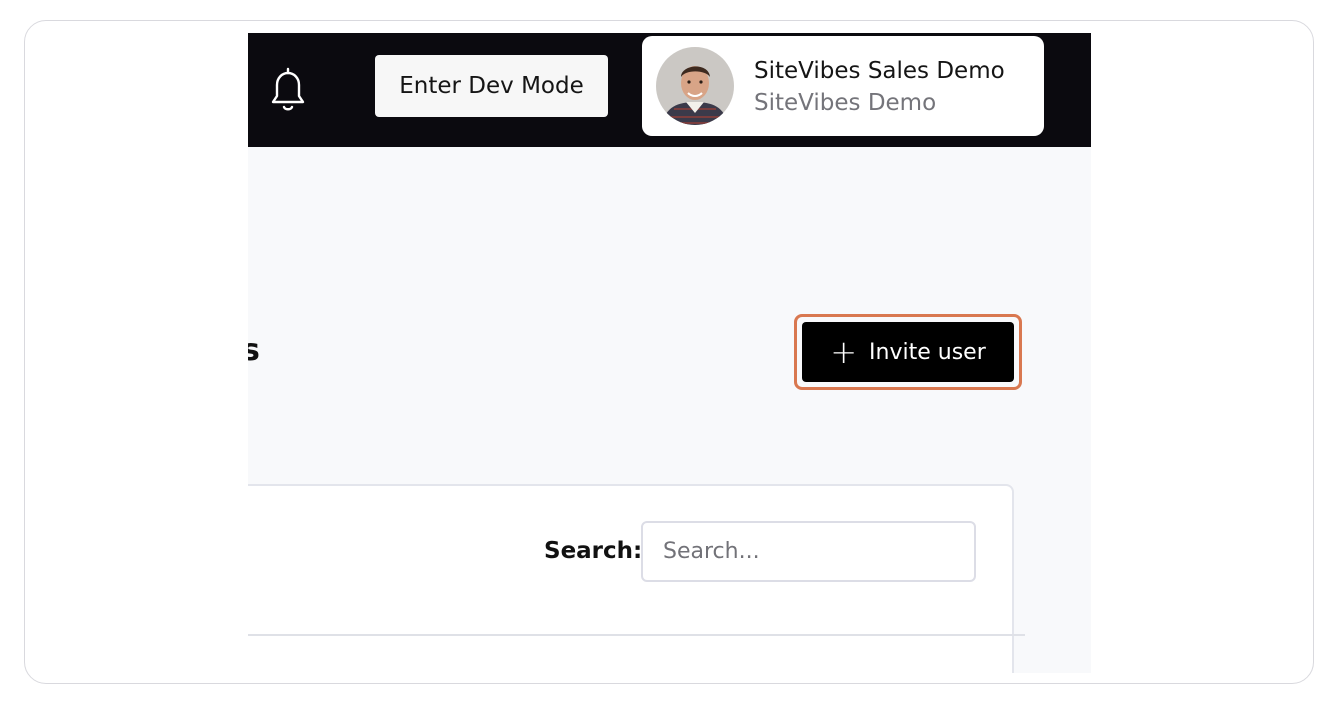 This screenshot has height=704, width=1336. I want to click on invite-user-button: + Invite user, so click(908, 352).